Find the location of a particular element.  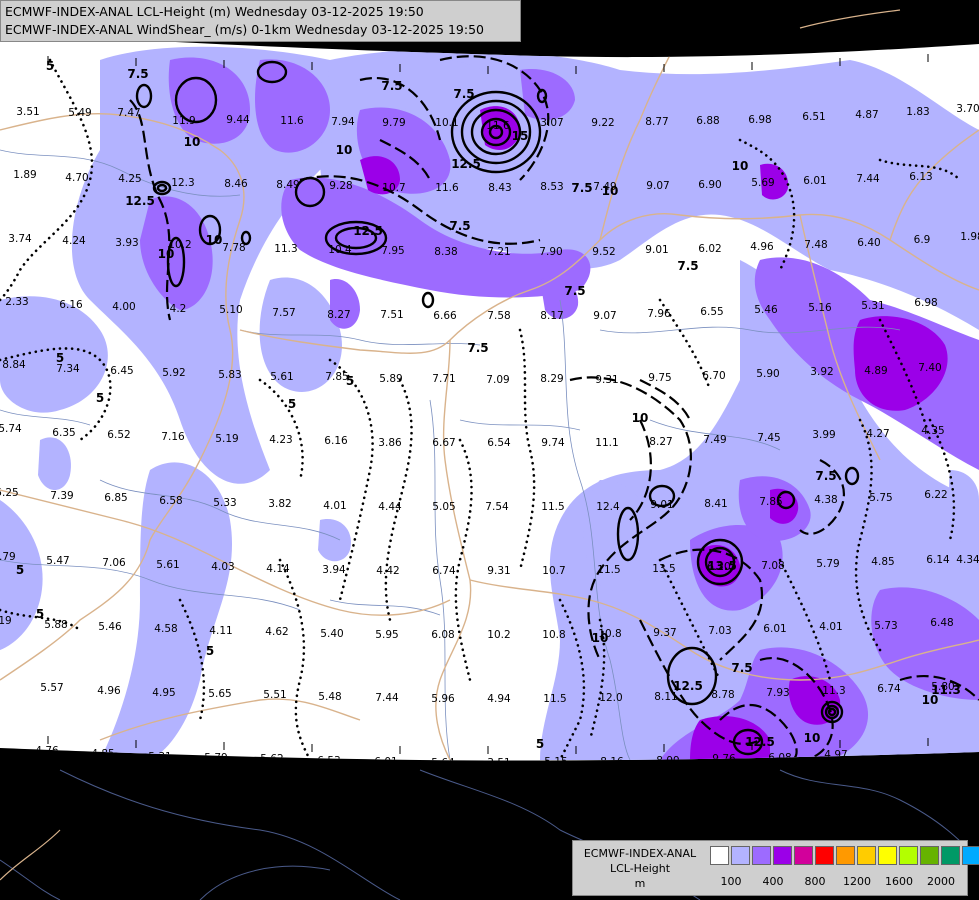

station-value: 9.52 is located at coordinates (603, 252).